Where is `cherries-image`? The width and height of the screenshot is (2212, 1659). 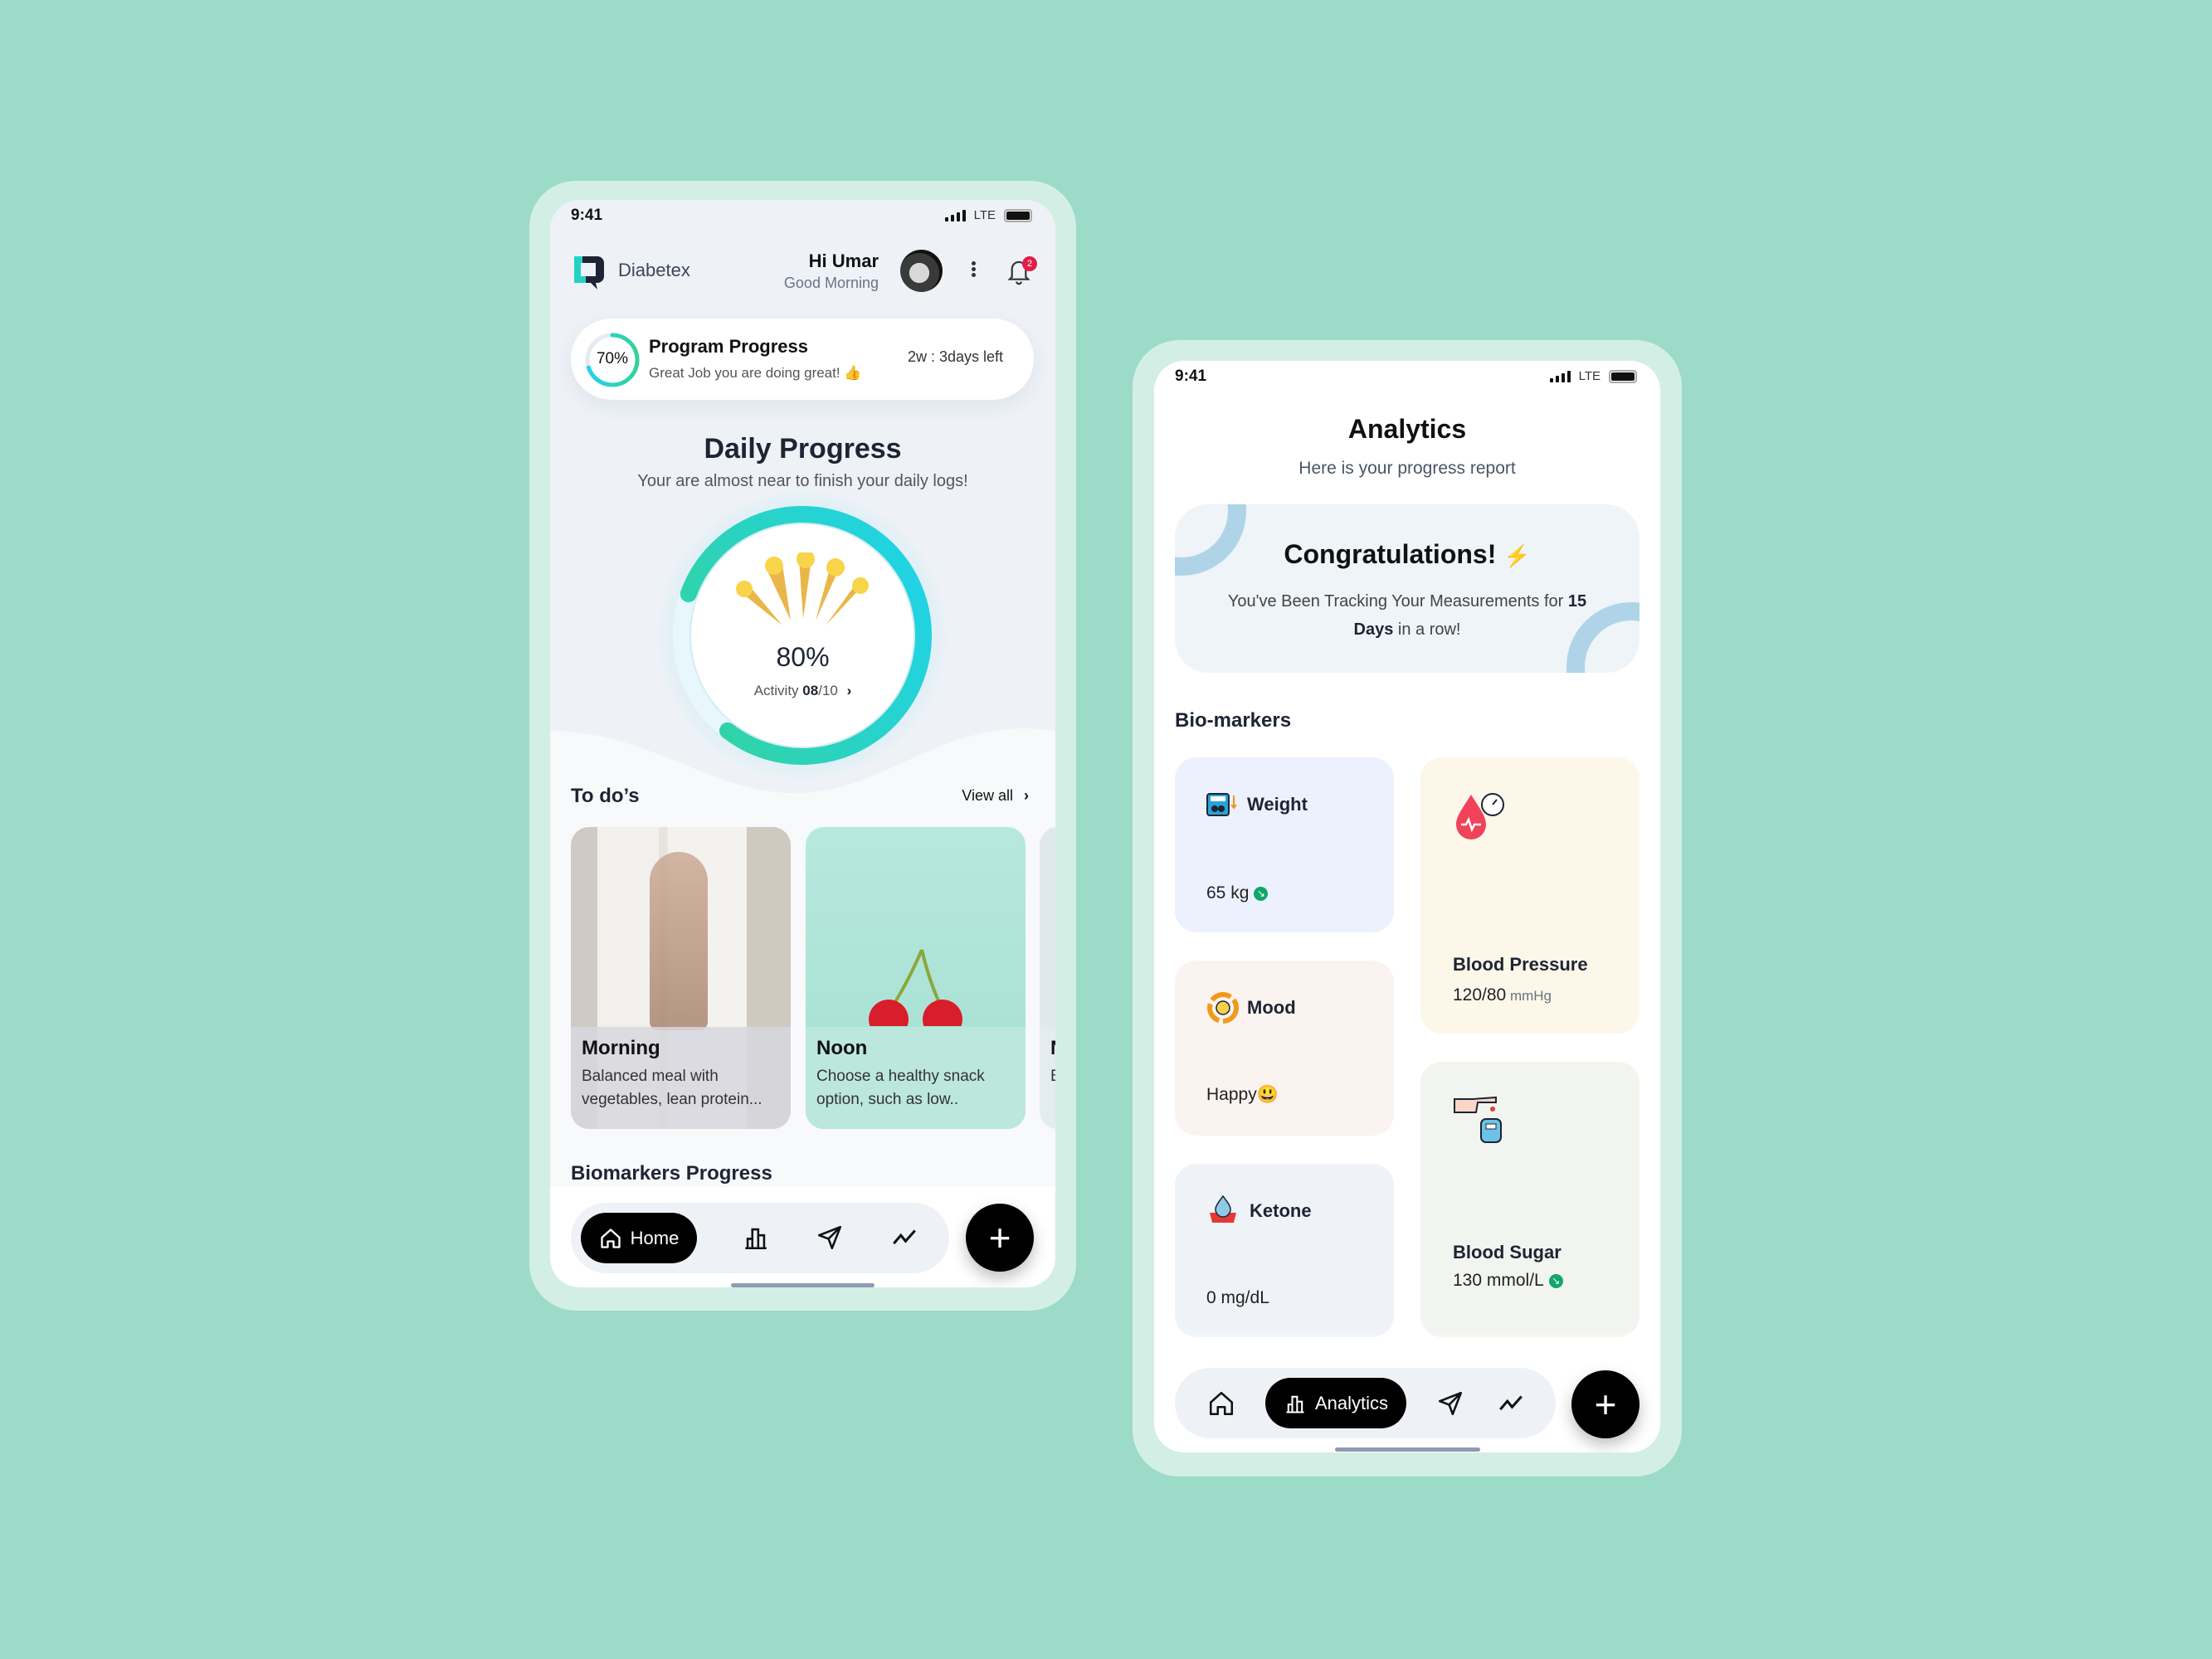 cherries-image is located at coordinates (915, 987).